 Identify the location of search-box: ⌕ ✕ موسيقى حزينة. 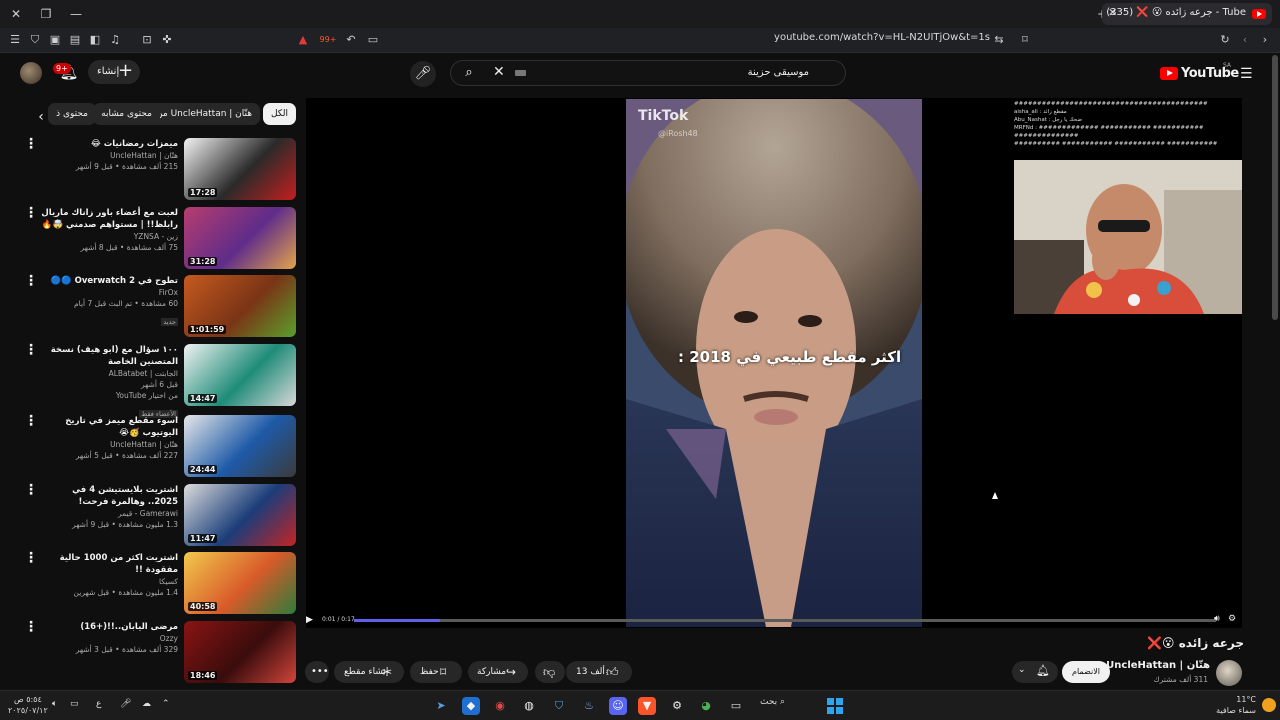
(648, 73).